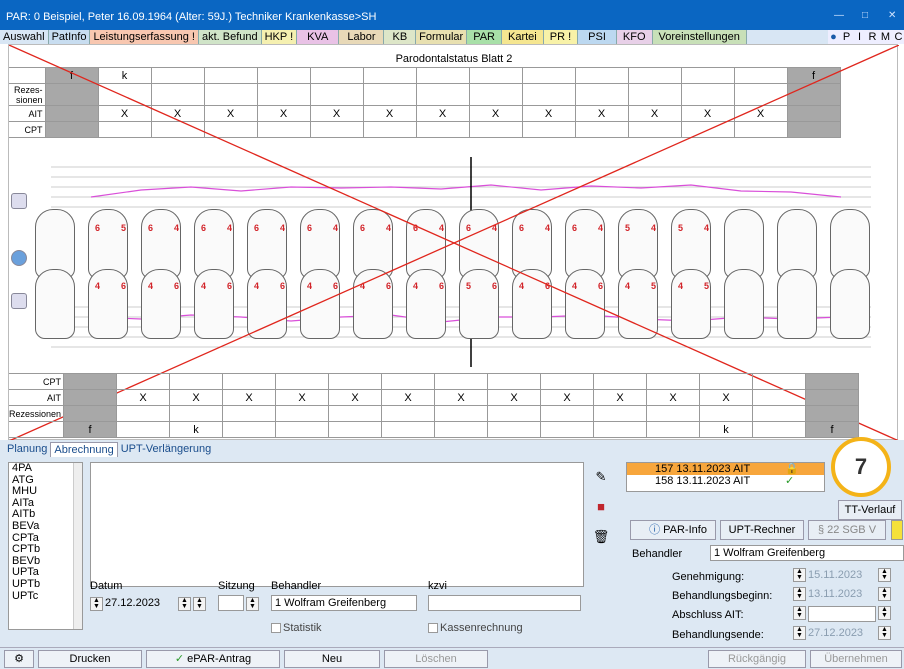 Image resolution: width=904 pixels, height=669 pixels. What do you see at coordinates (897, 530) in the screenshot?
I see `note-icon` at bounding box center [897, 530].